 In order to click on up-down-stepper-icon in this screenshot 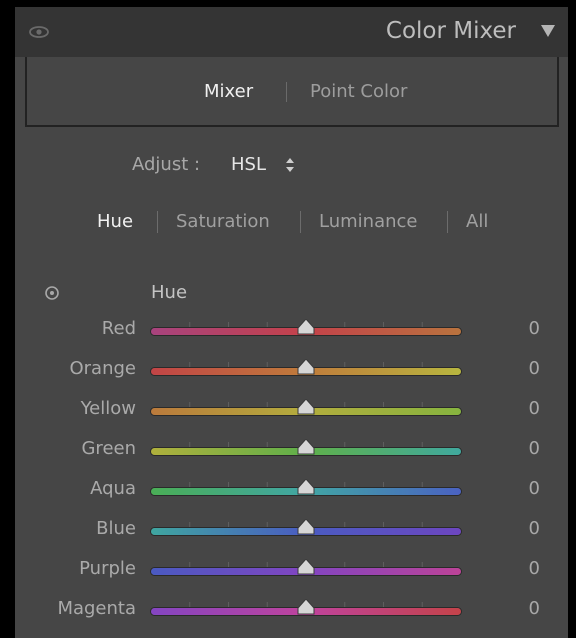, I will do `click(290, 165)`.